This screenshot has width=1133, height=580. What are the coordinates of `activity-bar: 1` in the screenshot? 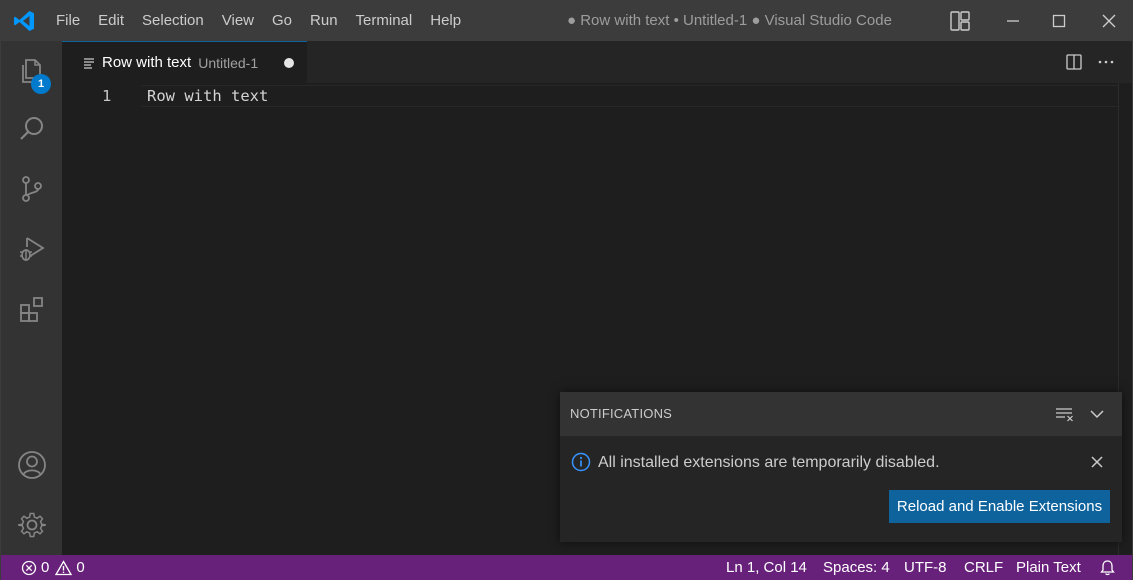 It's located at (31, 298).